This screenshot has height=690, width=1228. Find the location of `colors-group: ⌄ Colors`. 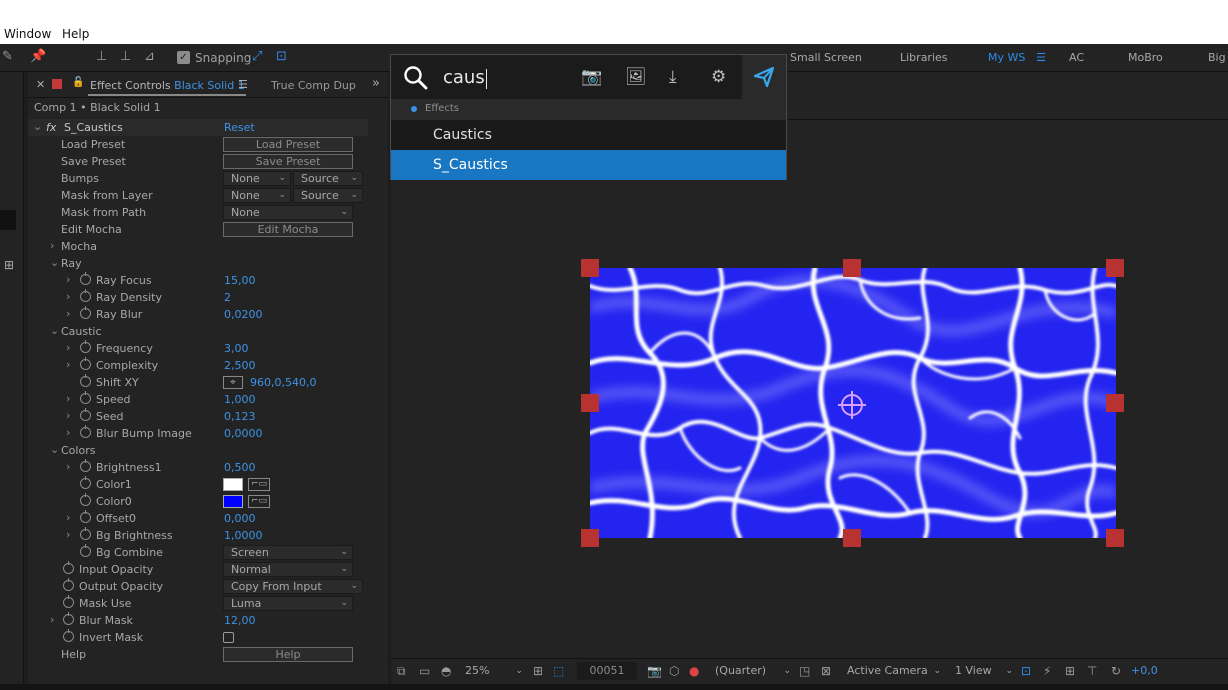

colors-group: ⌄ Colors is located at coordinates (198, 450).